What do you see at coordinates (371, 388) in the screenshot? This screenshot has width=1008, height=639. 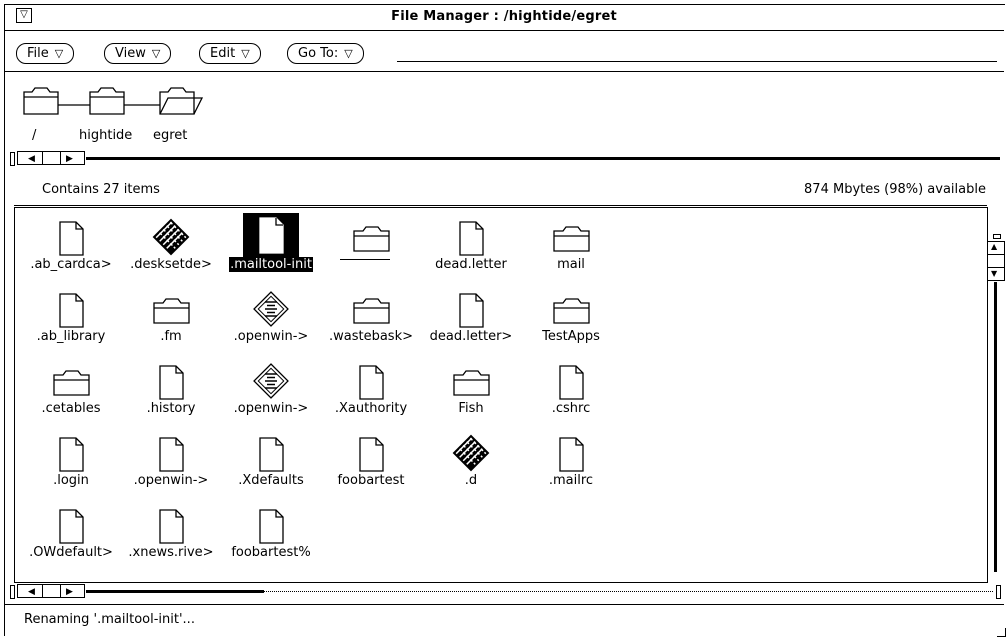 I see `file-item: .Xauthority` at bounding box center [371, 388].